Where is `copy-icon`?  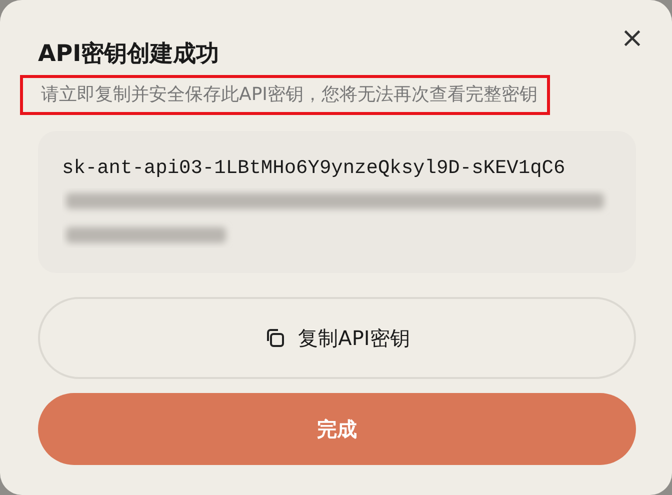
copy-icon is located at coordinates (275, 338).